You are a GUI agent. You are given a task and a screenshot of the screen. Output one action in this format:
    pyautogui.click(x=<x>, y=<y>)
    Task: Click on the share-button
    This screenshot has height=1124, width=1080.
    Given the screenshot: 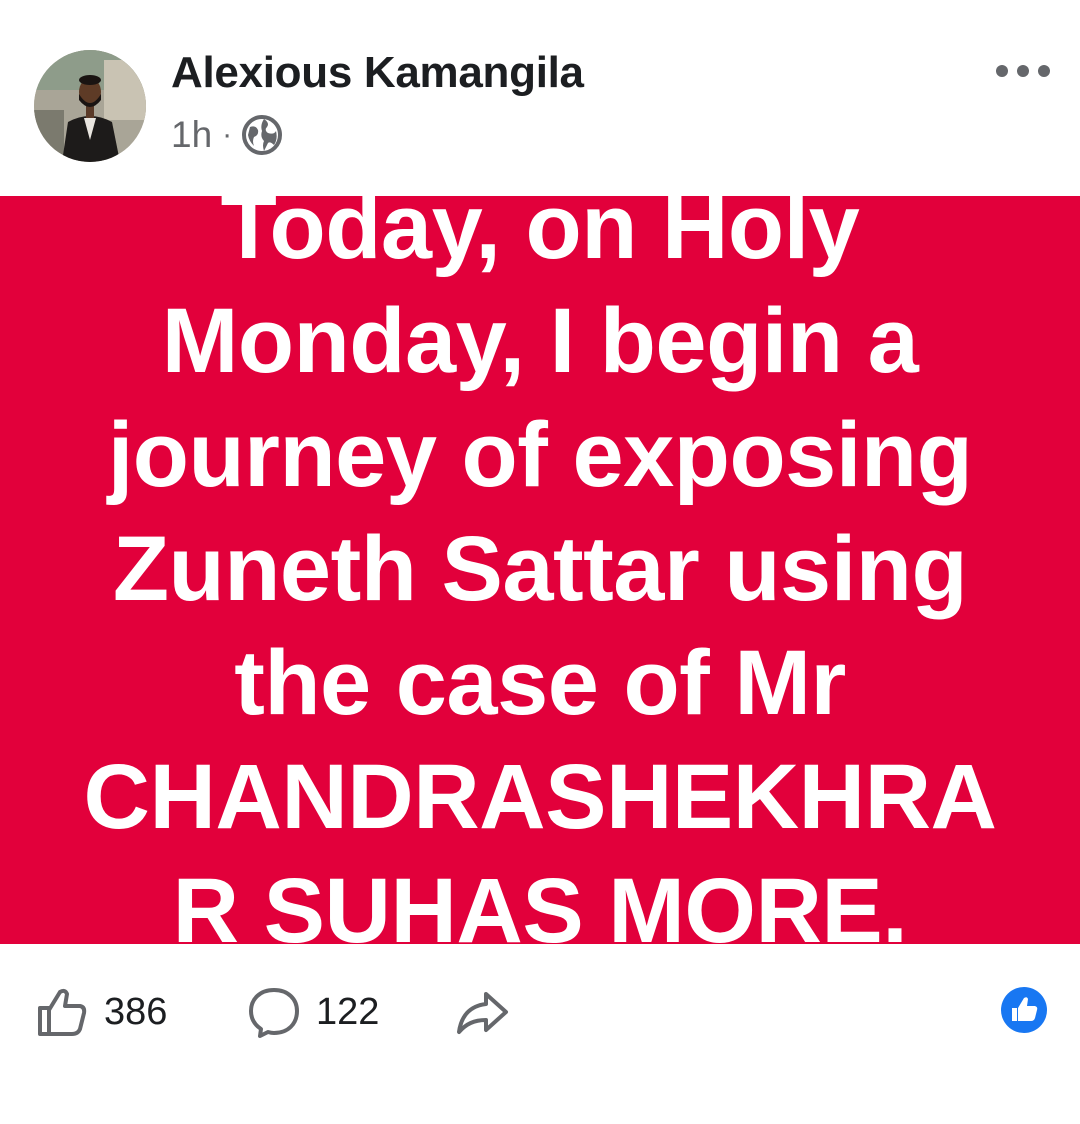 What is the action you would take?
    pyautogui.click(x=482, y=1012)
    